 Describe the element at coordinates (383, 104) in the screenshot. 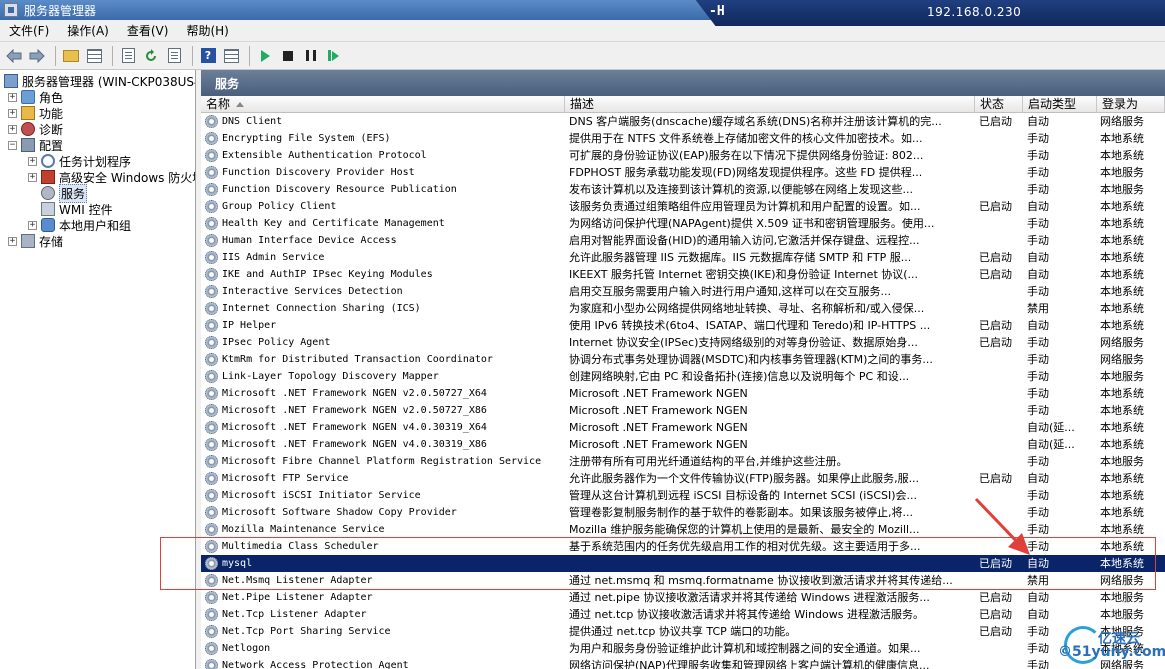

I see `column-header-name: 名称` at that location.